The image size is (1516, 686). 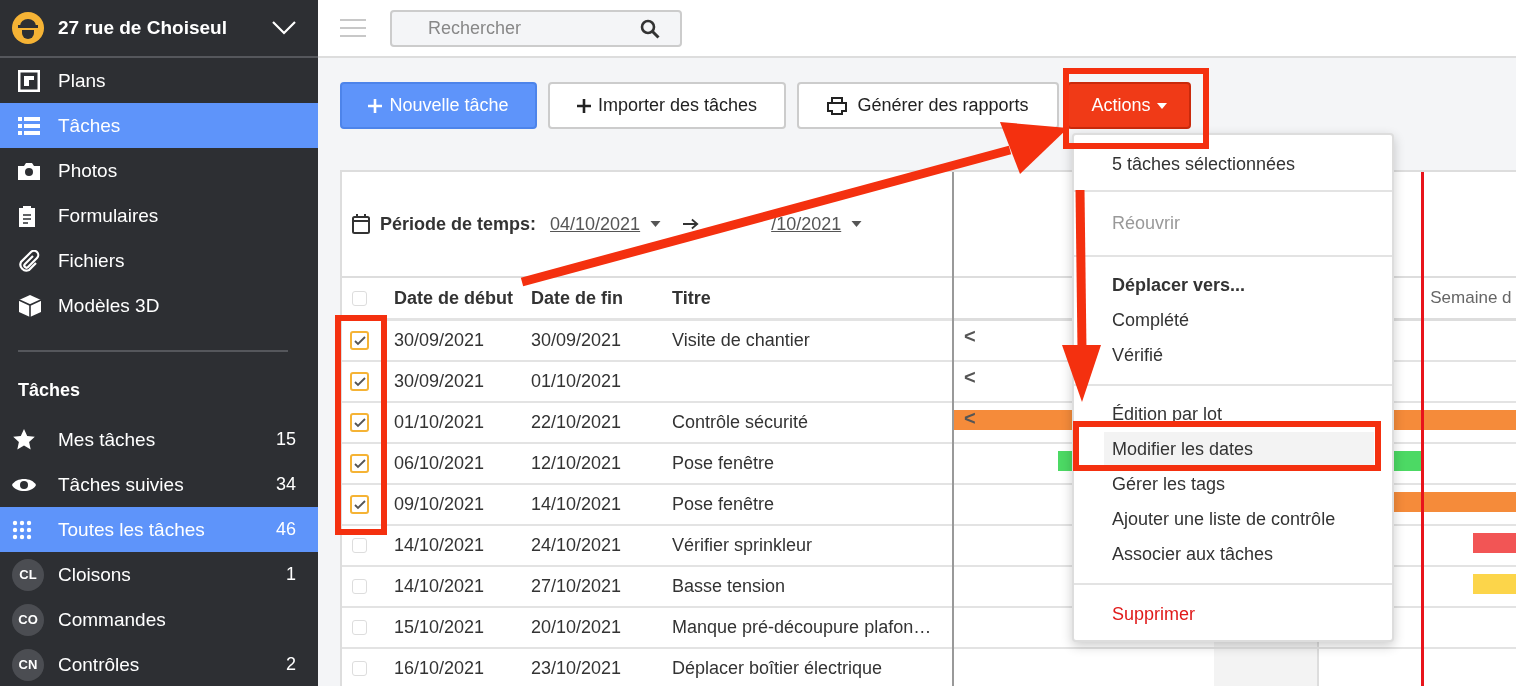 I want to click on table-cell-text: 22/10/2021, so click(x=577, y=422).